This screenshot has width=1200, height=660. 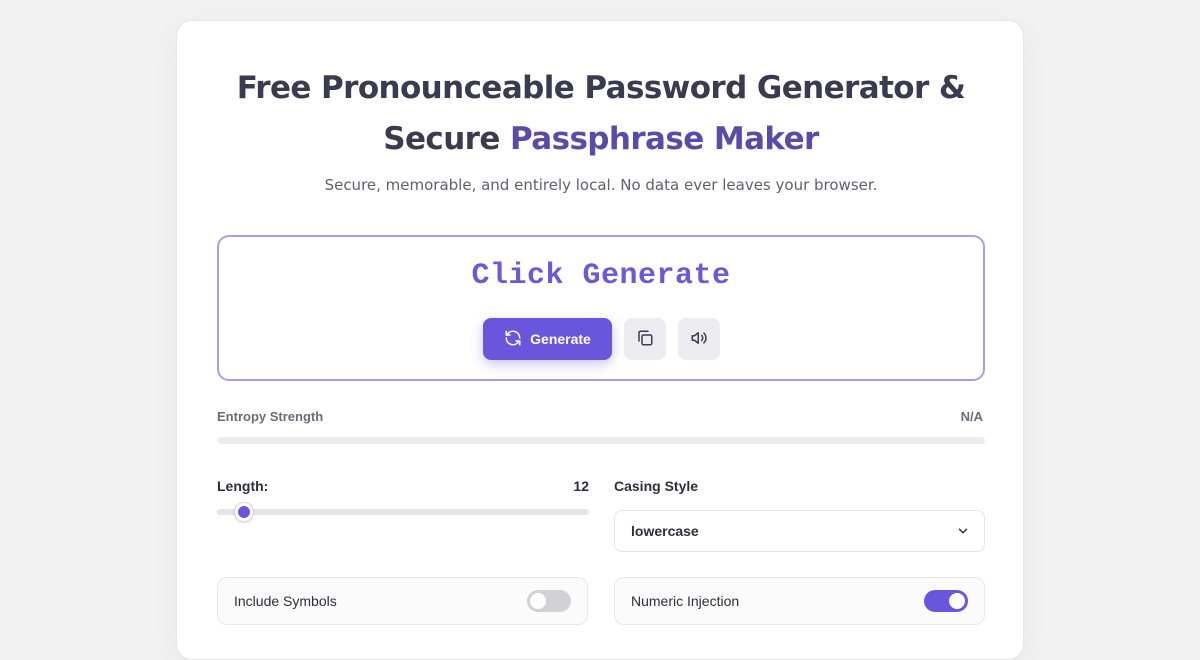 I want to click on speak-button, so click(x=699, y=339).